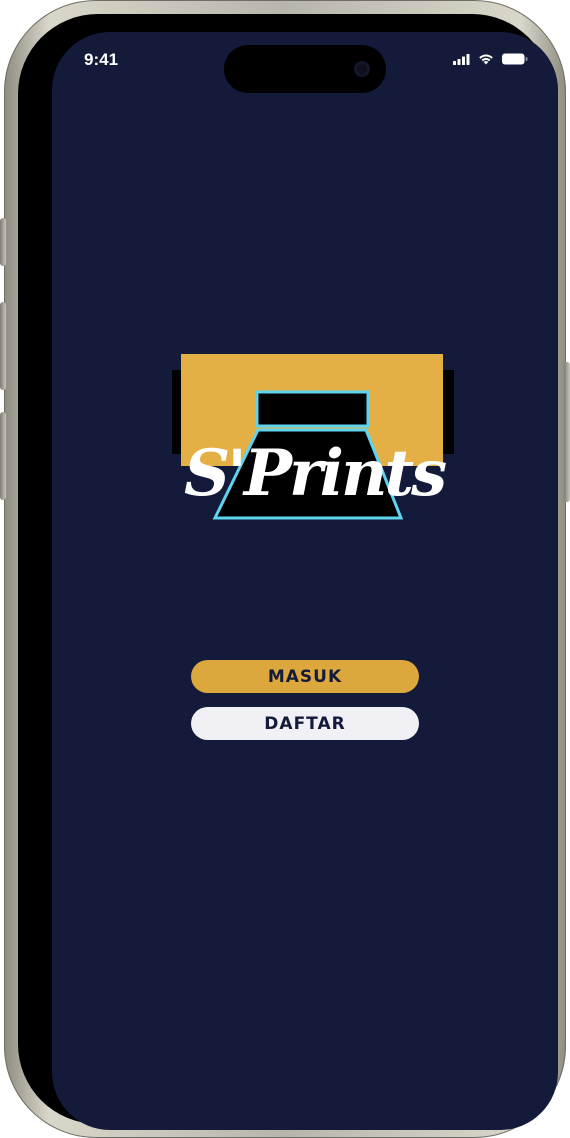 This screenshot has width=570, height=1138. What do you see at coordinates (461, 59) in the screenshot?
I see `cellular-signal-icon` at bounding box center [461, 59].